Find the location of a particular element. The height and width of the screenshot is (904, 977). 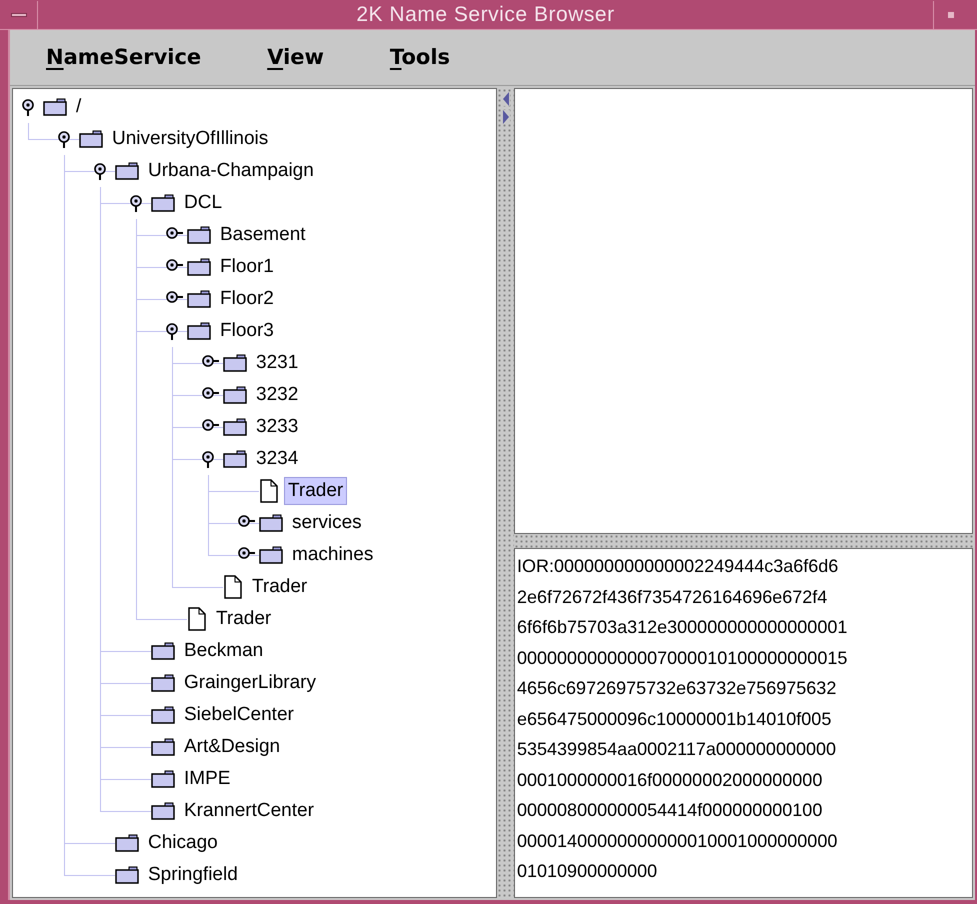

tree-item-label: 3231 is located at coordinates (277, 363).